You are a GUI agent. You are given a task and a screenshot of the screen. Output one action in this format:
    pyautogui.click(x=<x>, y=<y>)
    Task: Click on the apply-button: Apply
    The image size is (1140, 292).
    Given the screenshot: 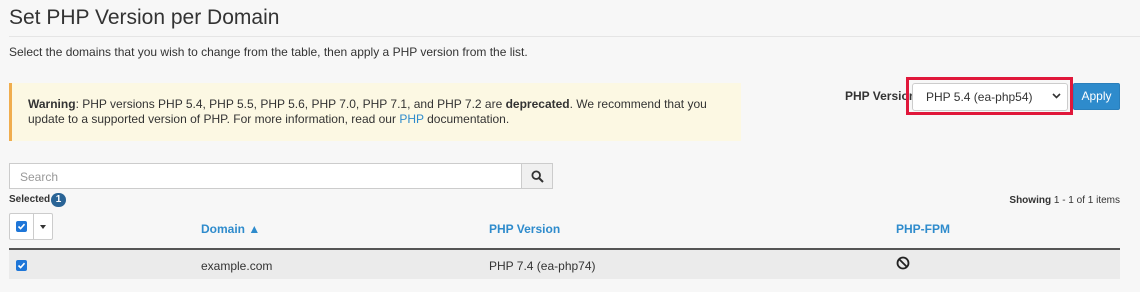 What is the action you would take?
    pyautogui.click(x=1096, y=96)
    